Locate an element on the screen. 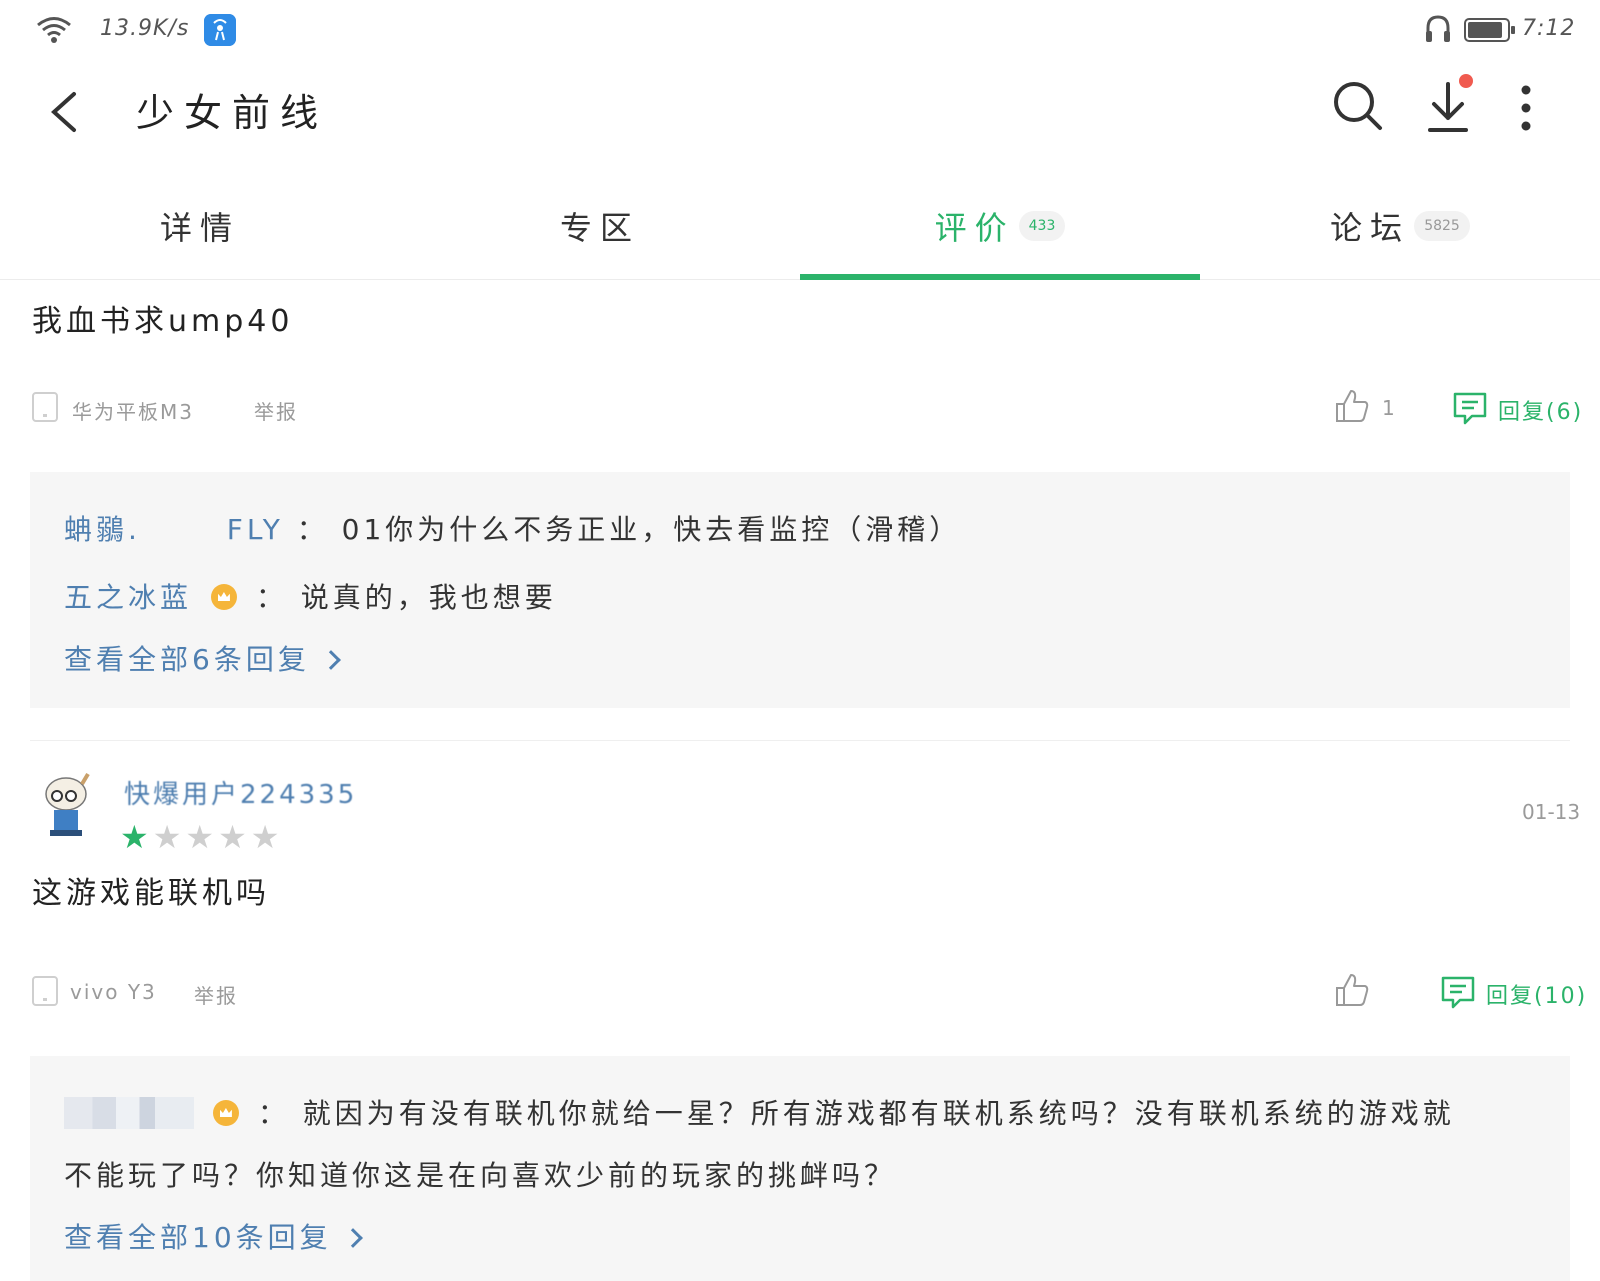 The height and width of the screenshot is (1281, 1600). tab-label: 论坛 is located at coordinates (1370, 228).